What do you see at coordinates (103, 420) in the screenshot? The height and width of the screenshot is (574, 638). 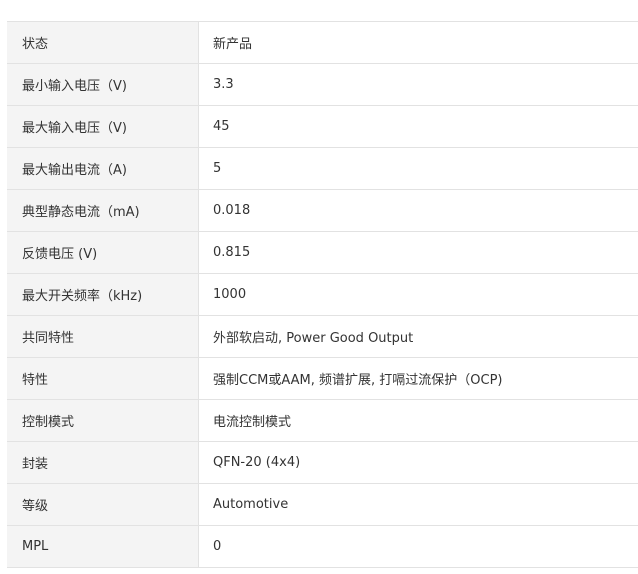 I see `spec-label: 控制模式` at bounding box center [103, 420].